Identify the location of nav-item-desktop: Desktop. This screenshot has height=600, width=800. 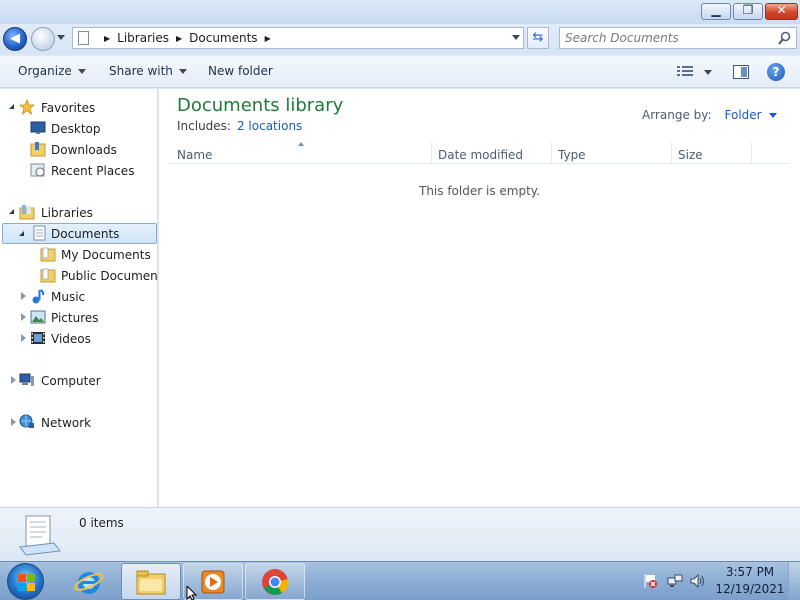
(78, 128).